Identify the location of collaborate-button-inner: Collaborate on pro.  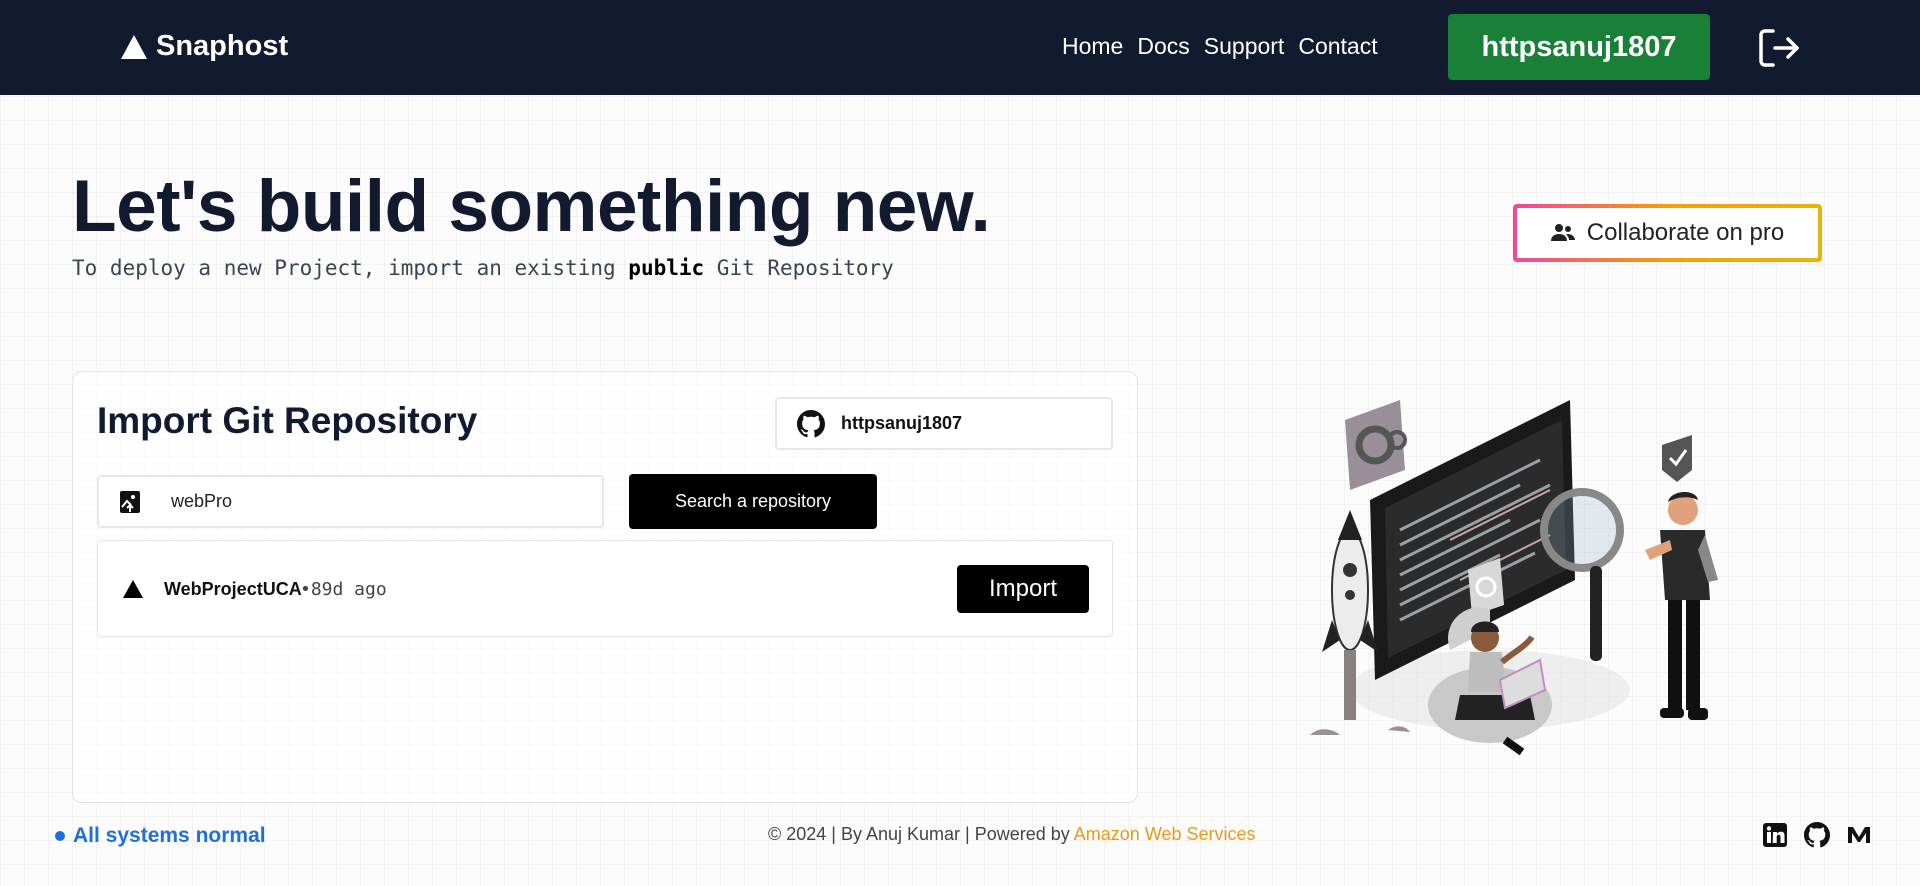
(1667, 233).